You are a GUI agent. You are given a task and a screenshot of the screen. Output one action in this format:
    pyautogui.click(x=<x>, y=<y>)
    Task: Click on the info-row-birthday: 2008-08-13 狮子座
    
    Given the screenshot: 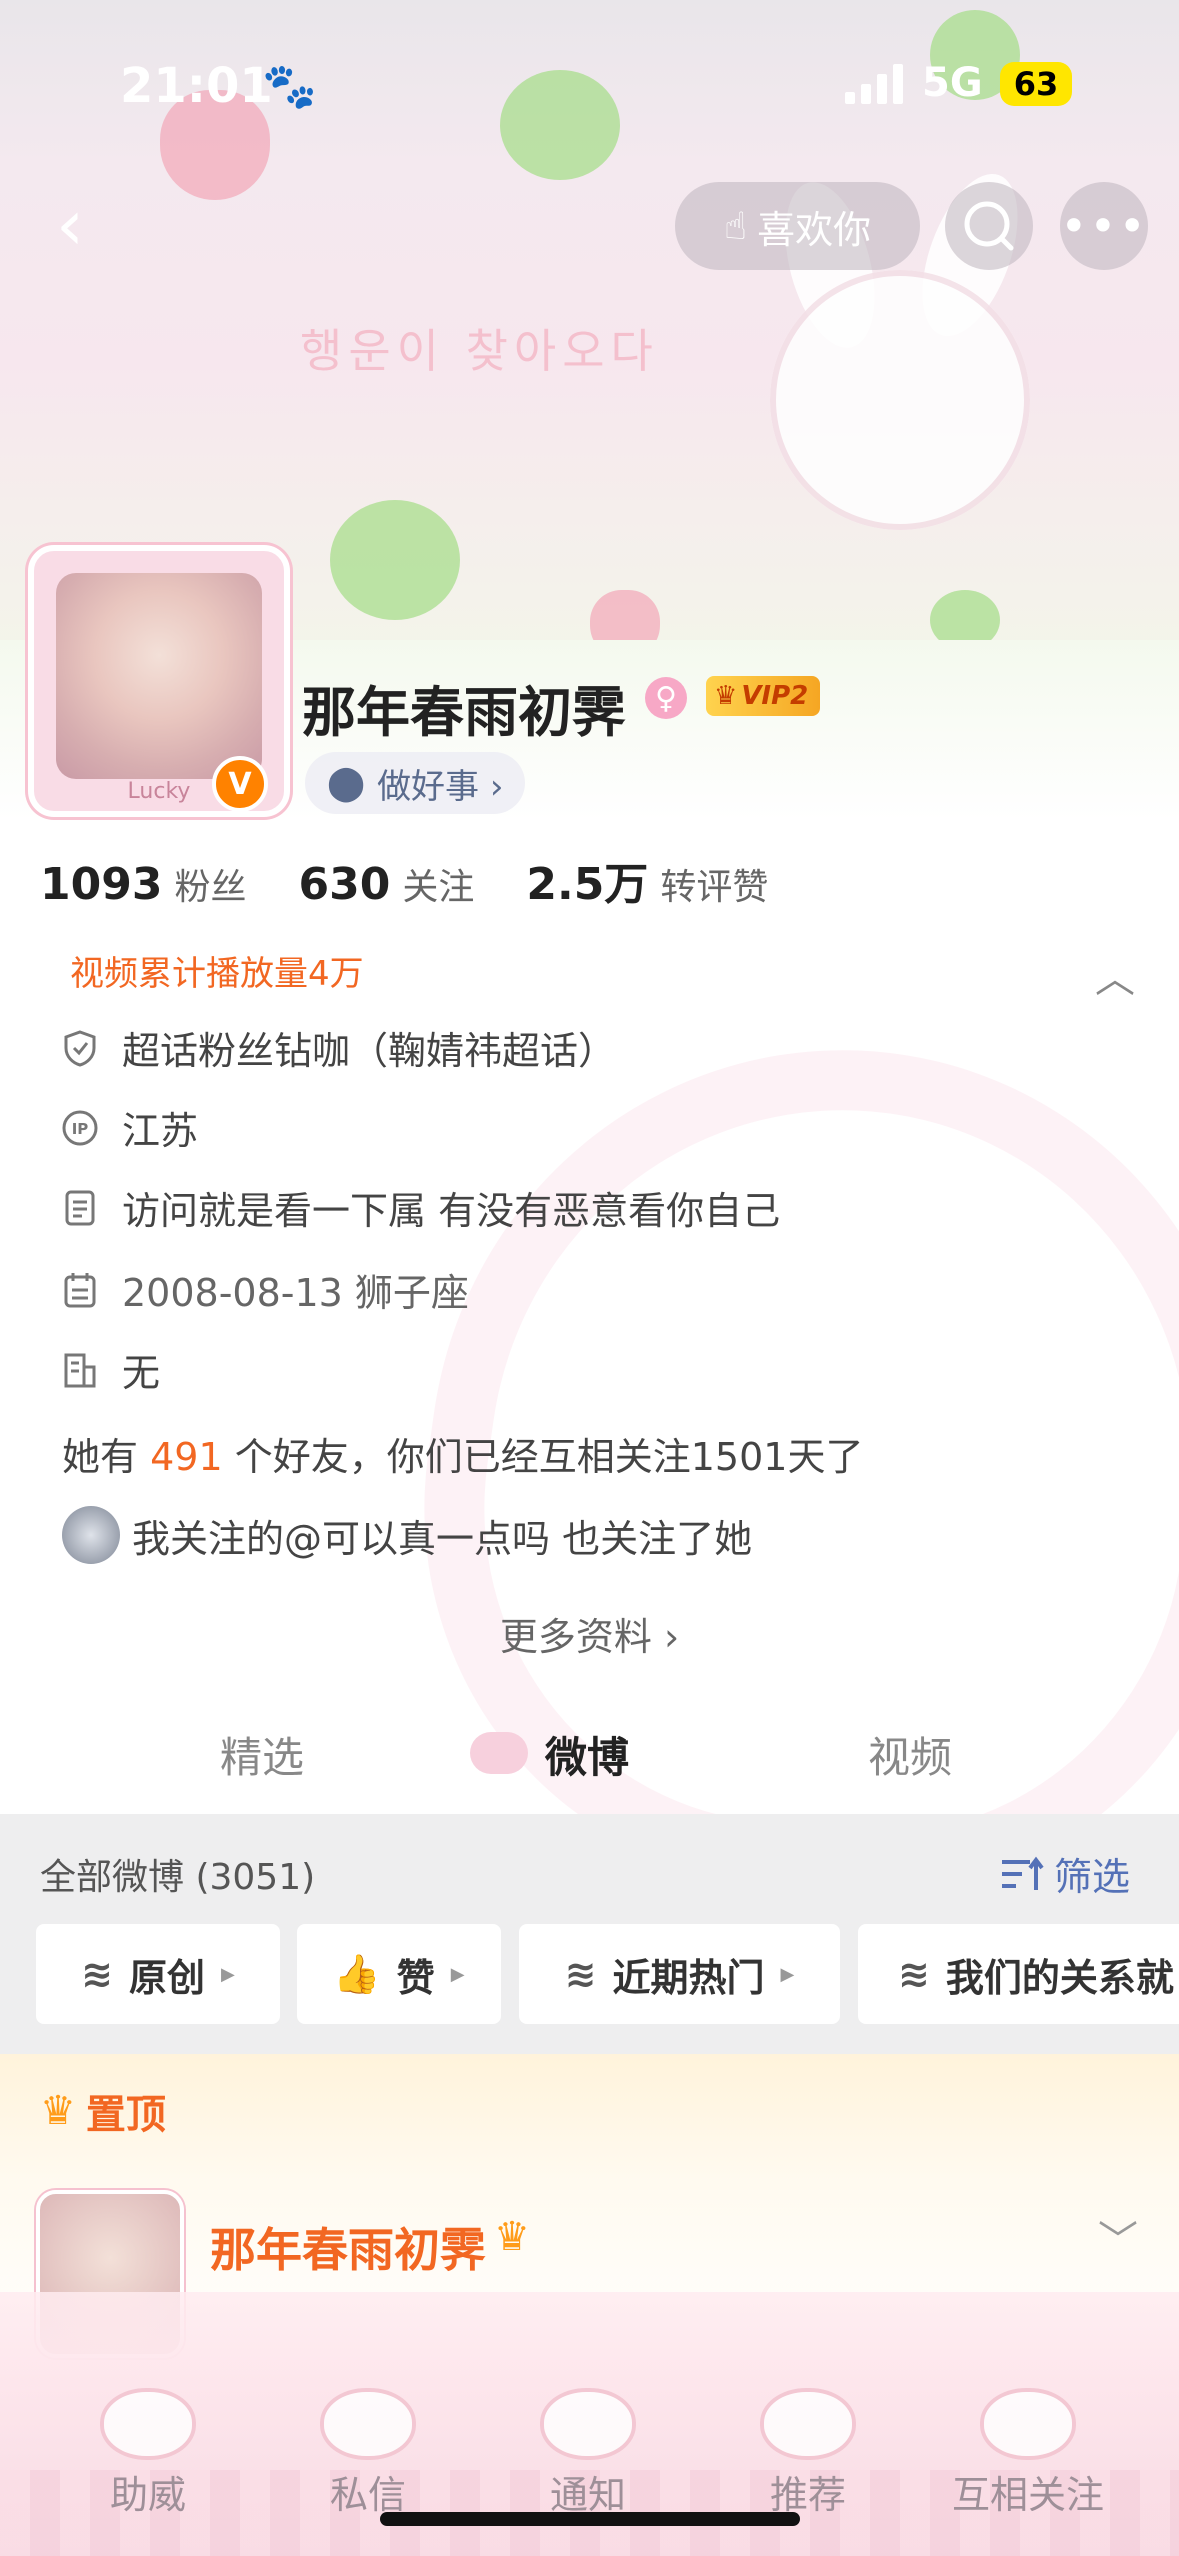 What is the action you would take?
    pyautogui.click(x=264, y=1289)
    